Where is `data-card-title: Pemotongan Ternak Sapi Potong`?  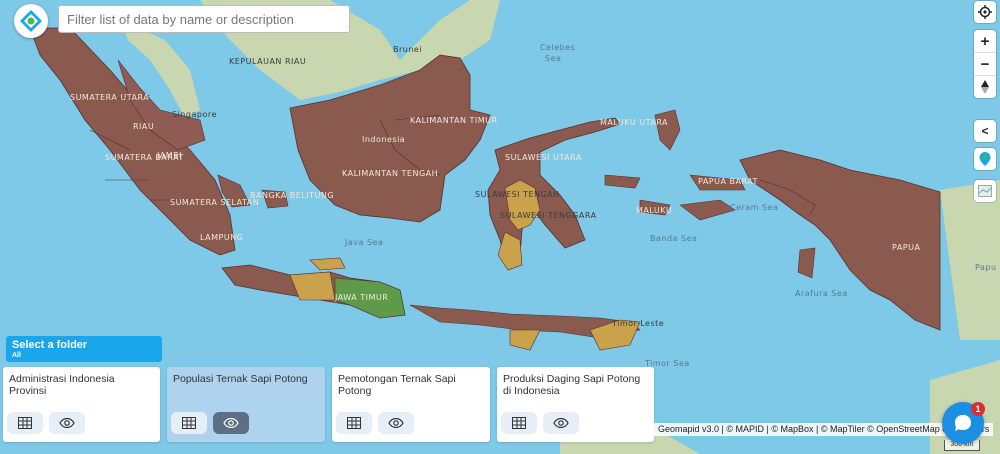 data-card-title: Pemotongan Ternak Sapi Potong is located at coordinates (397, 385).